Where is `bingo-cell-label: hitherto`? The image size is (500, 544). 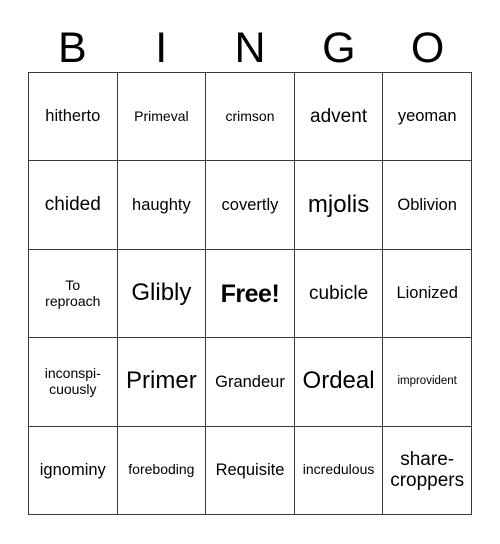
bingo-cell-label: hitherto is located at coordinates (73, 116).